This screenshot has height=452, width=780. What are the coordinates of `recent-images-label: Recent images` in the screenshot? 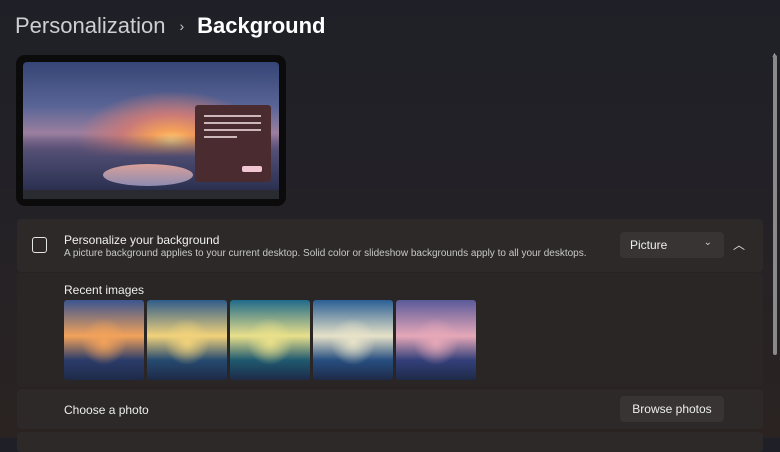 It's located at (104, 290).